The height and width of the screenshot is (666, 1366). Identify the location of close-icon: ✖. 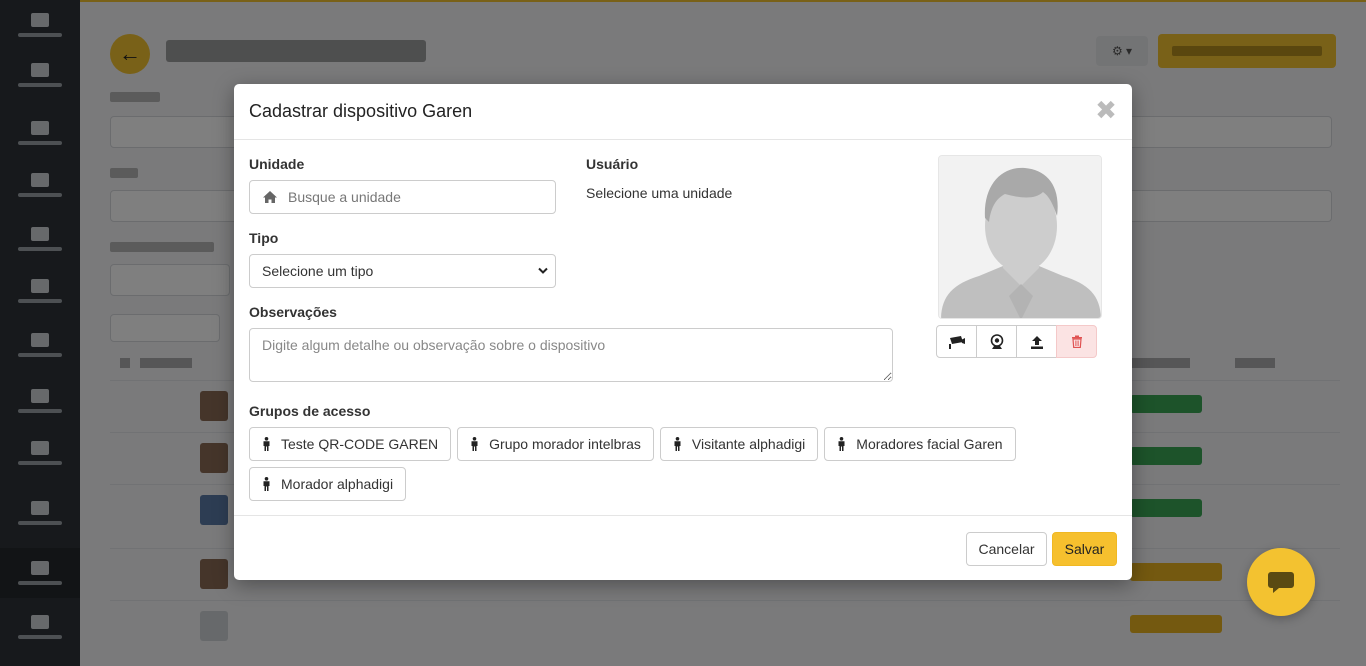
(1106, 110).